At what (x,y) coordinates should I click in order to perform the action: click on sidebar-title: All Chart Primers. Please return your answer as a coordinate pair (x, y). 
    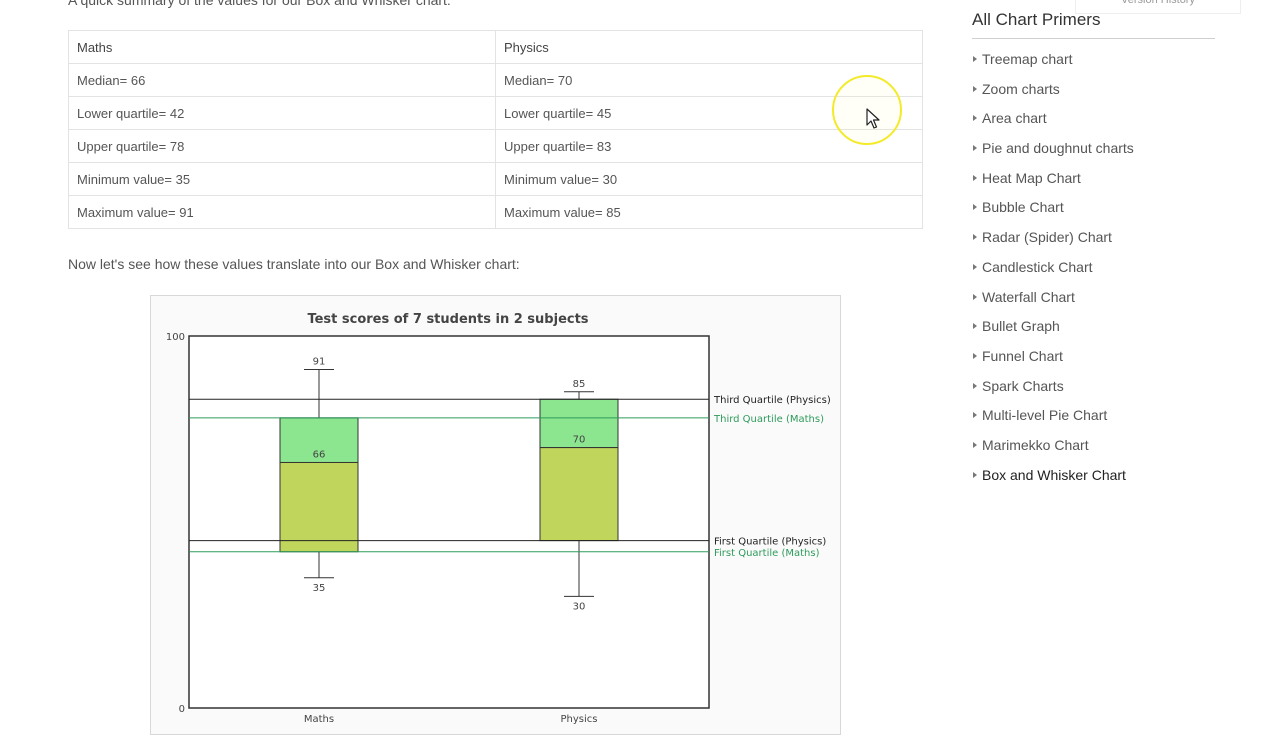
    Looking at the image, I should click on (1093, 24).